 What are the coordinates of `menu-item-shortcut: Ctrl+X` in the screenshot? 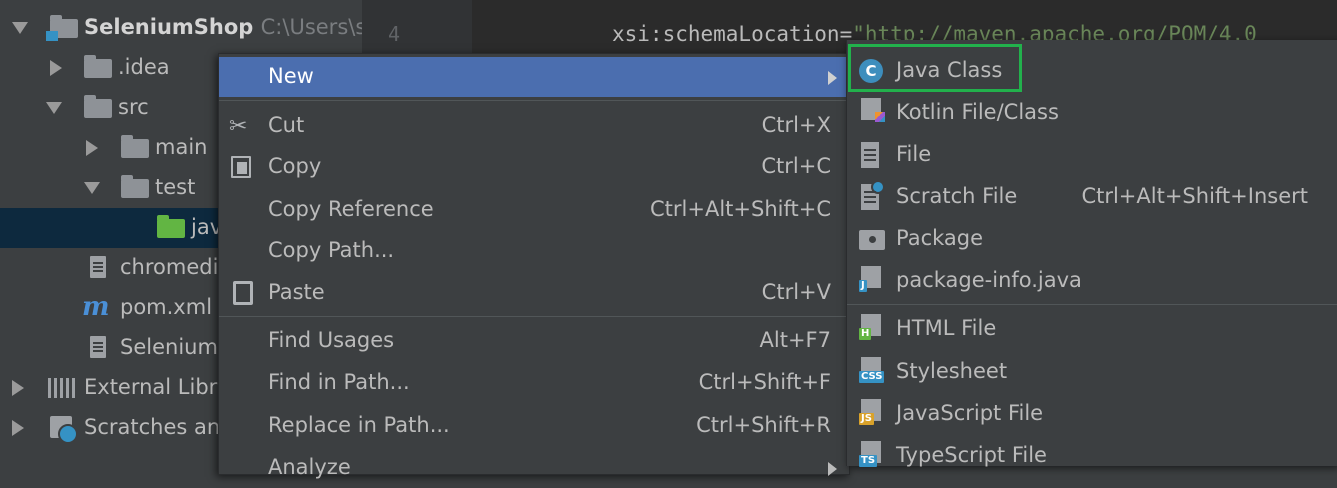 It's located at (796, 125).